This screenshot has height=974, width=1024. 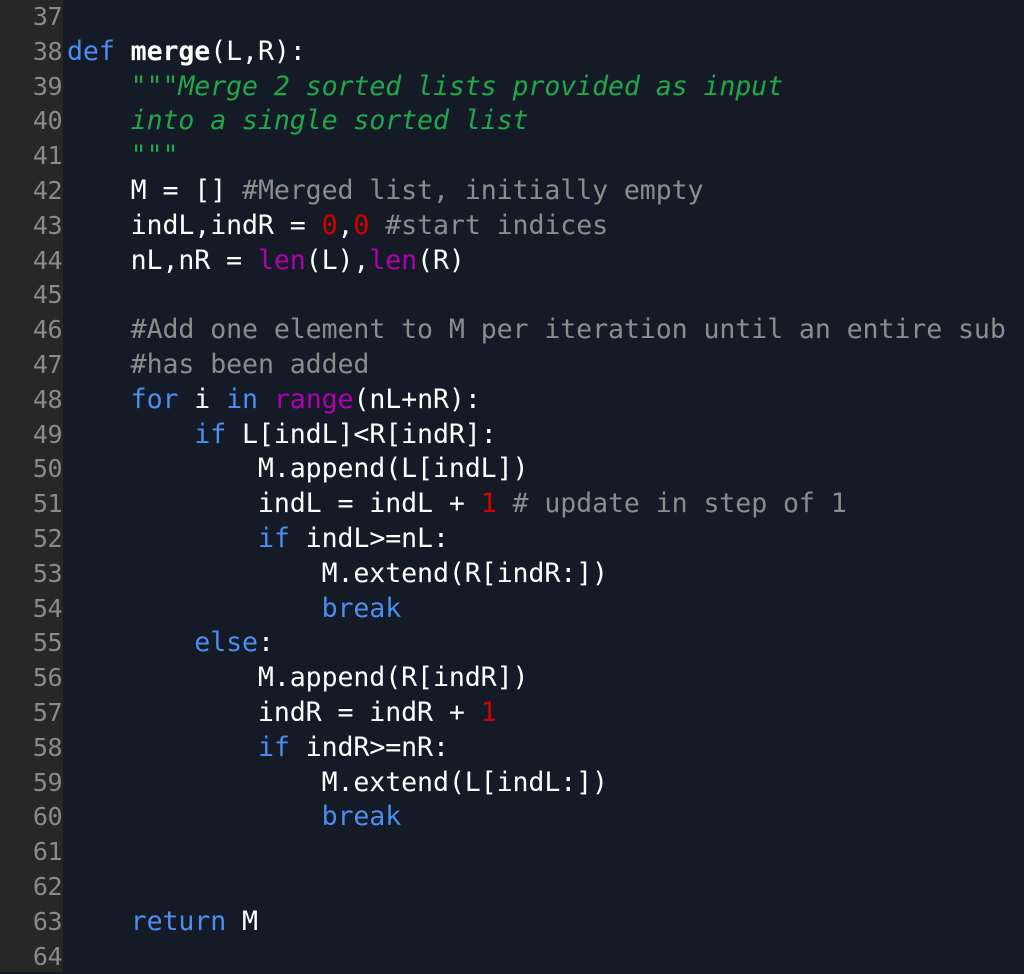 What do you see at coordinates (47, 852) in the screenshot?
I see `line-number: 61` at bounding box center [47, 852].